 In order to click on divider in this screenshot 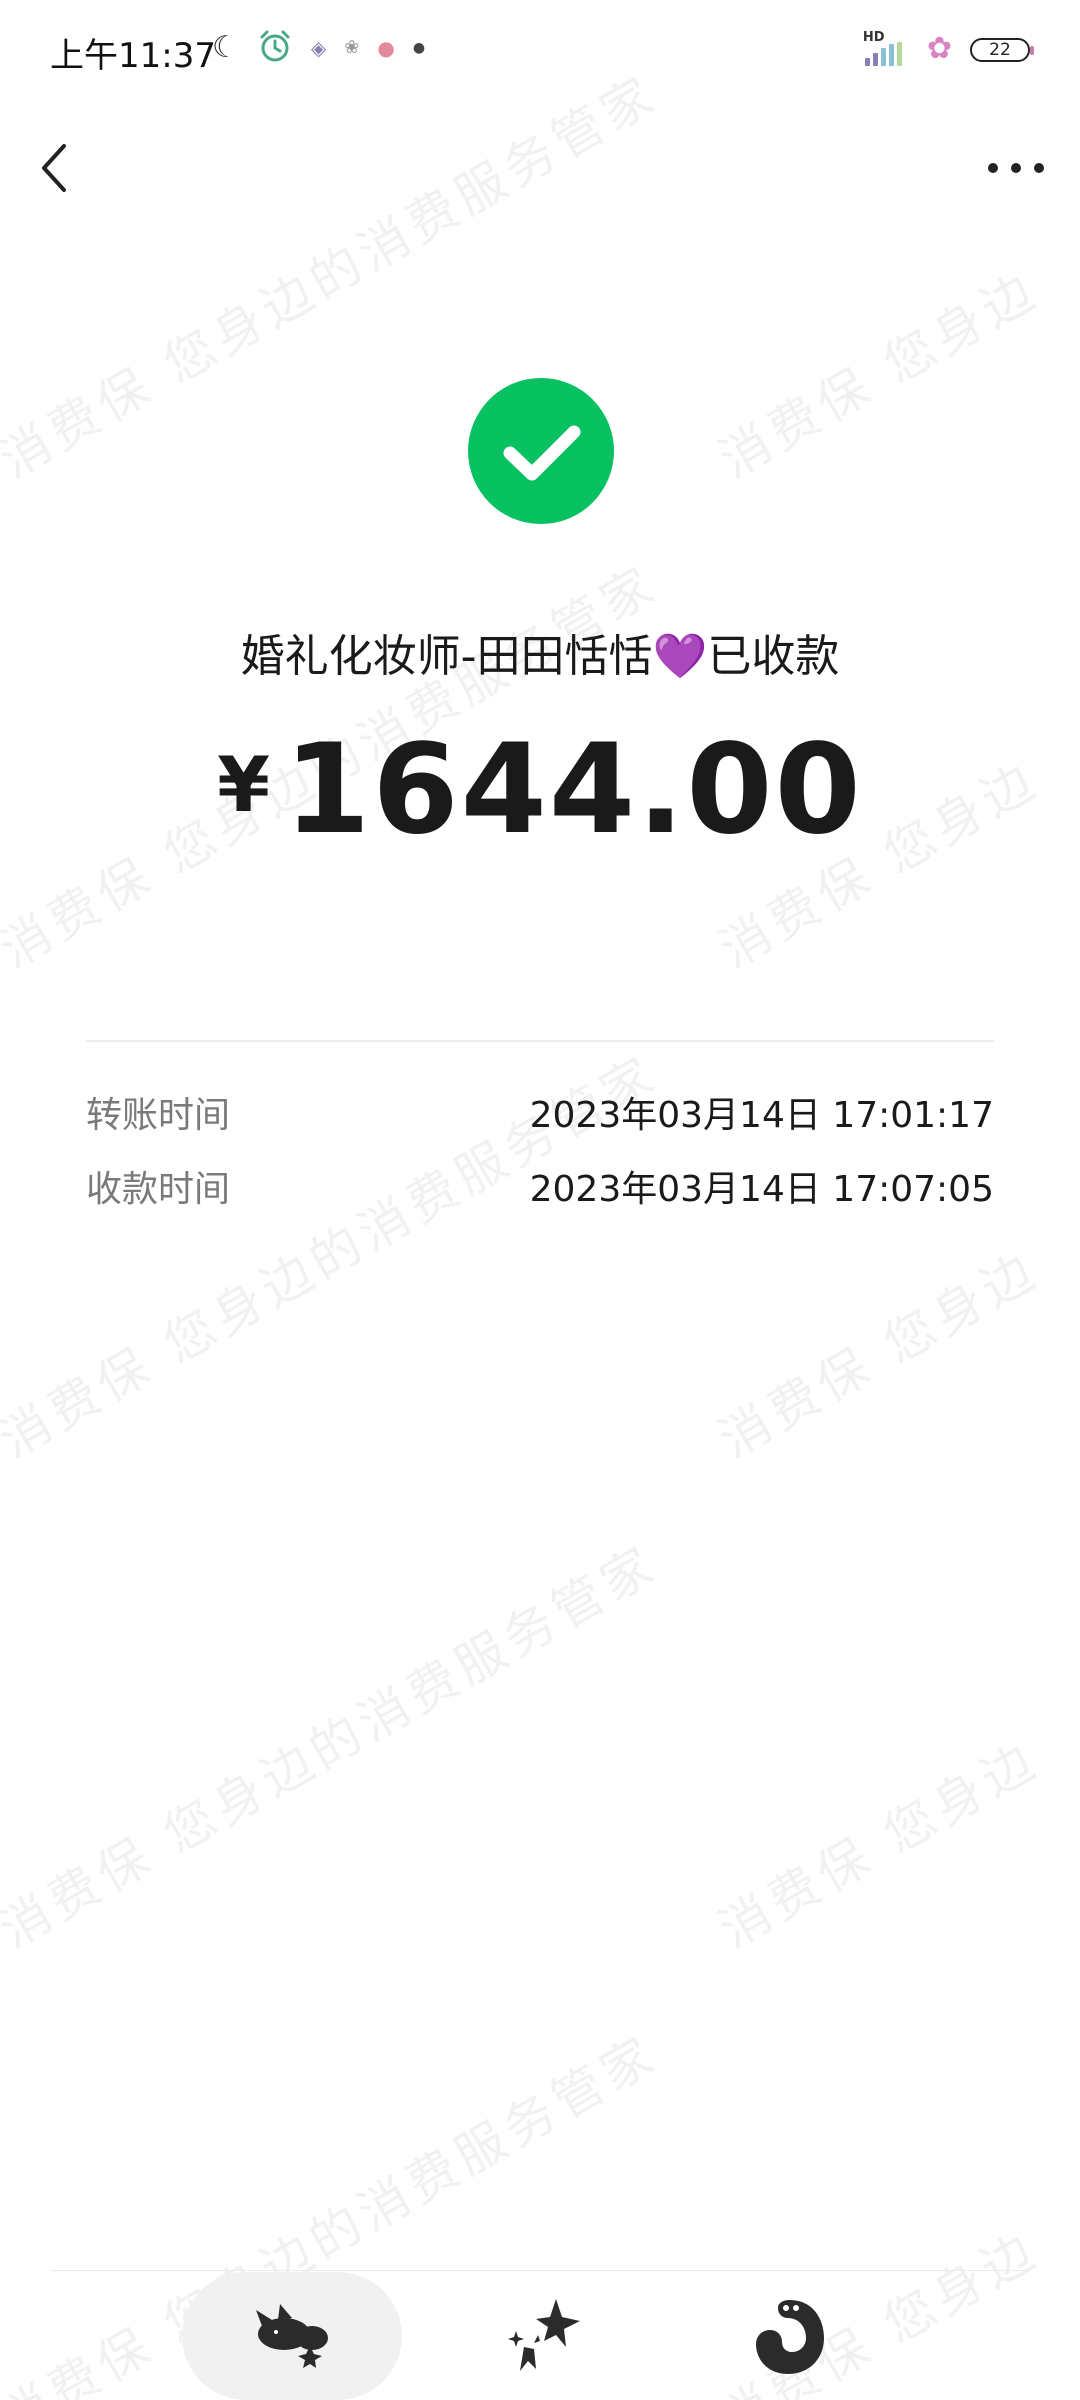, I will do `click(540, 1041)`.